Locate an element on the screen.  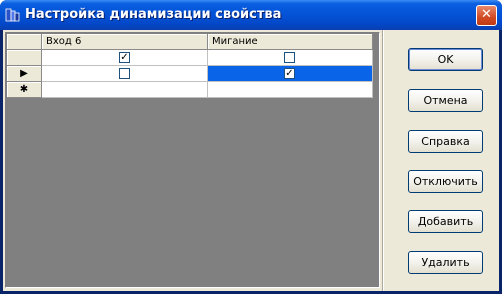
grid-cell-input: ✓ is located at coordinates (125, 58).